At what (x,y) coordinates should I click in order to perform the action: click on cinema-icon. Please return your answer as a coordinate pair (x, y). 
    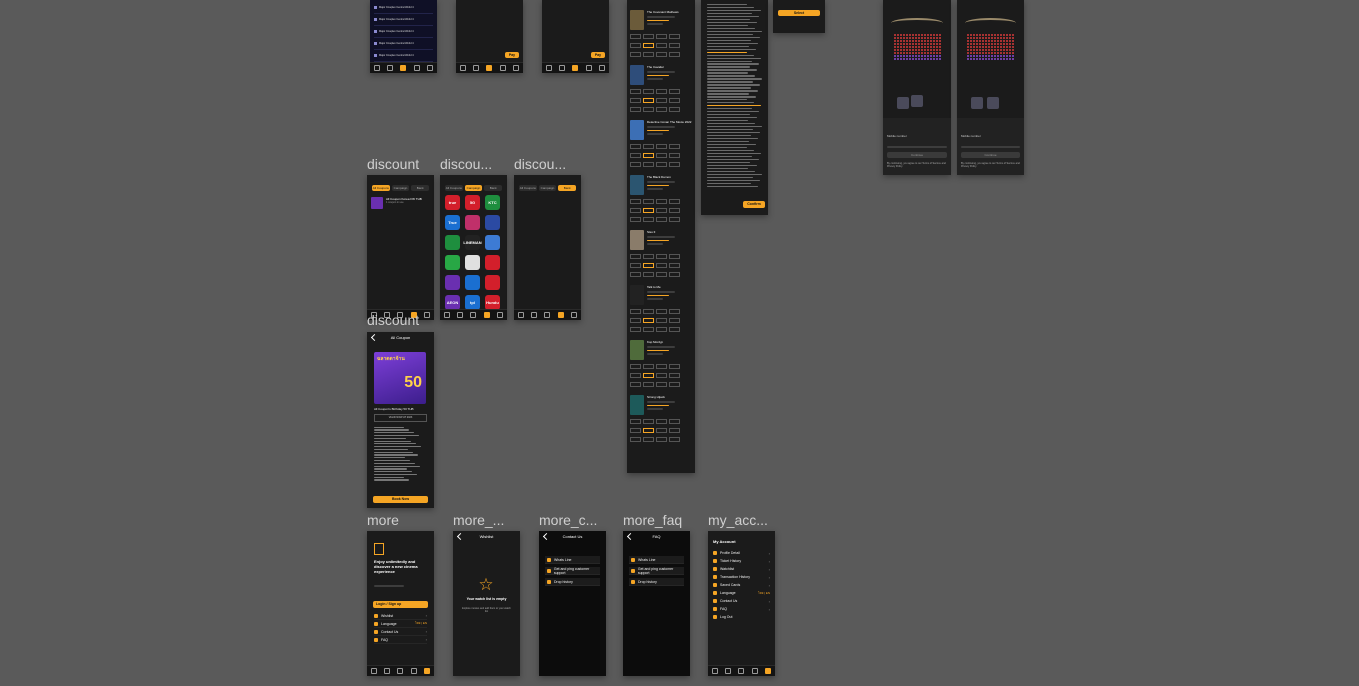
    Looking at the image, I should click on (387, 671).